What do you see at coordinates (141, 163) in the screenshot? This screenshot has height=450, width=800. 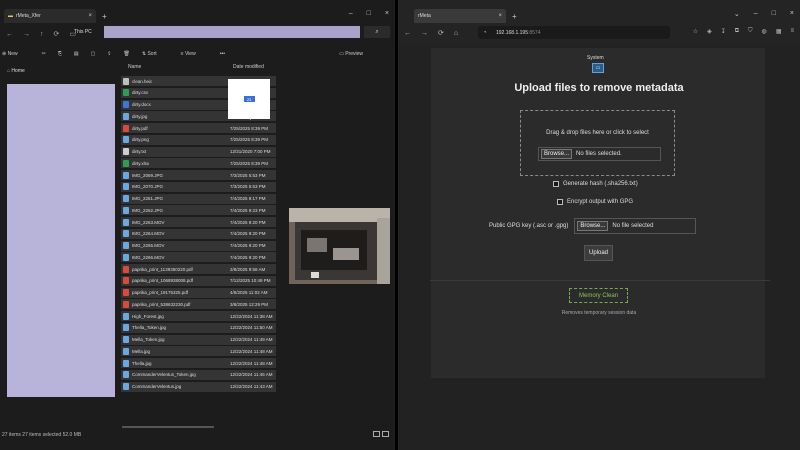 I see `file-name: dirty.xlsx` at bounding box center [141, 163].